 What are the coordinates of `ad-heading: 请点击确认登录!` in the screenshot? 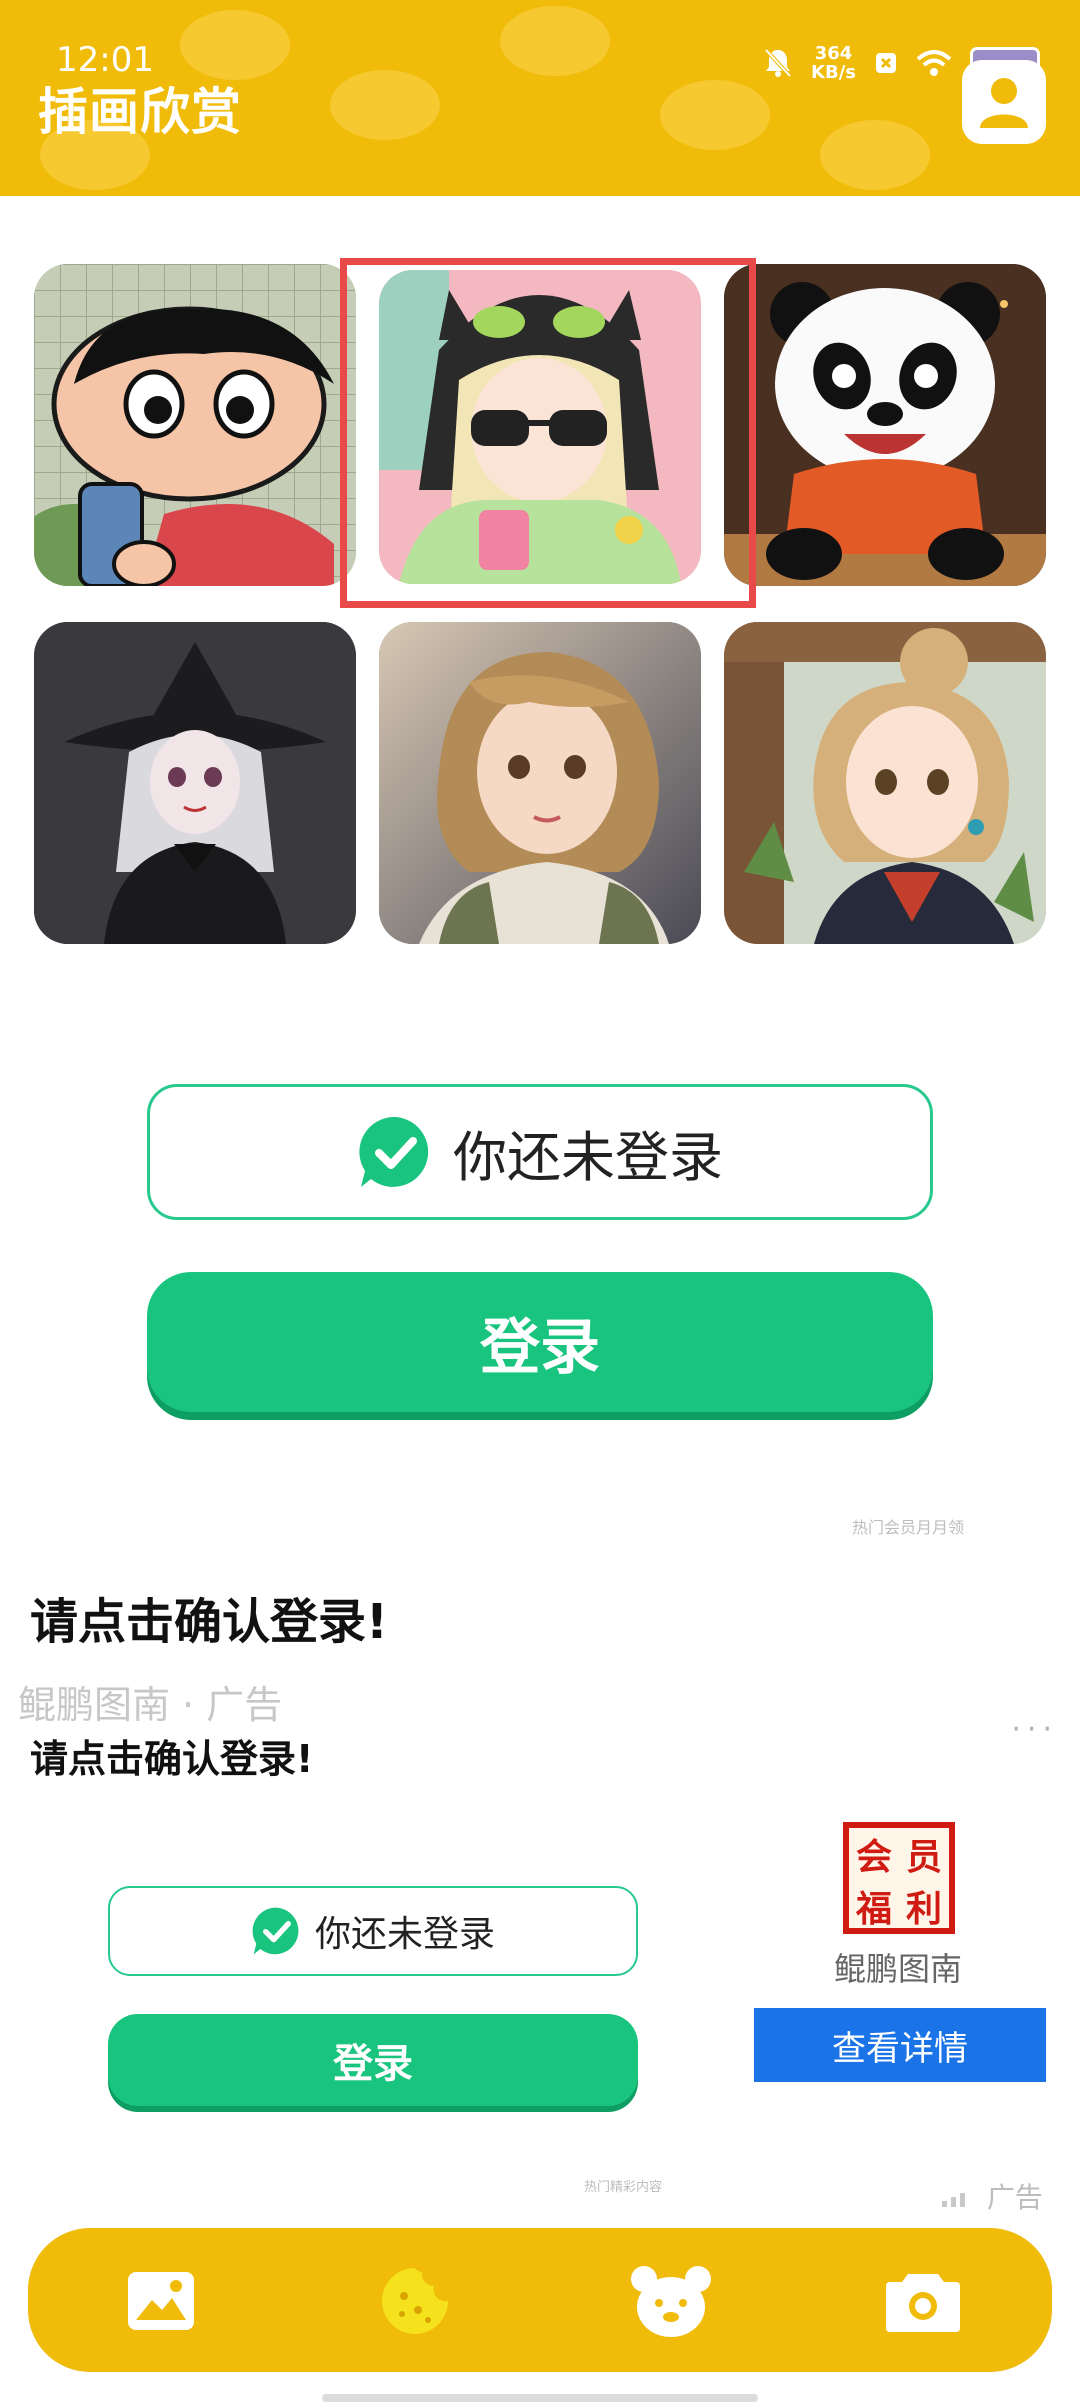 It's located at (209, 1622).